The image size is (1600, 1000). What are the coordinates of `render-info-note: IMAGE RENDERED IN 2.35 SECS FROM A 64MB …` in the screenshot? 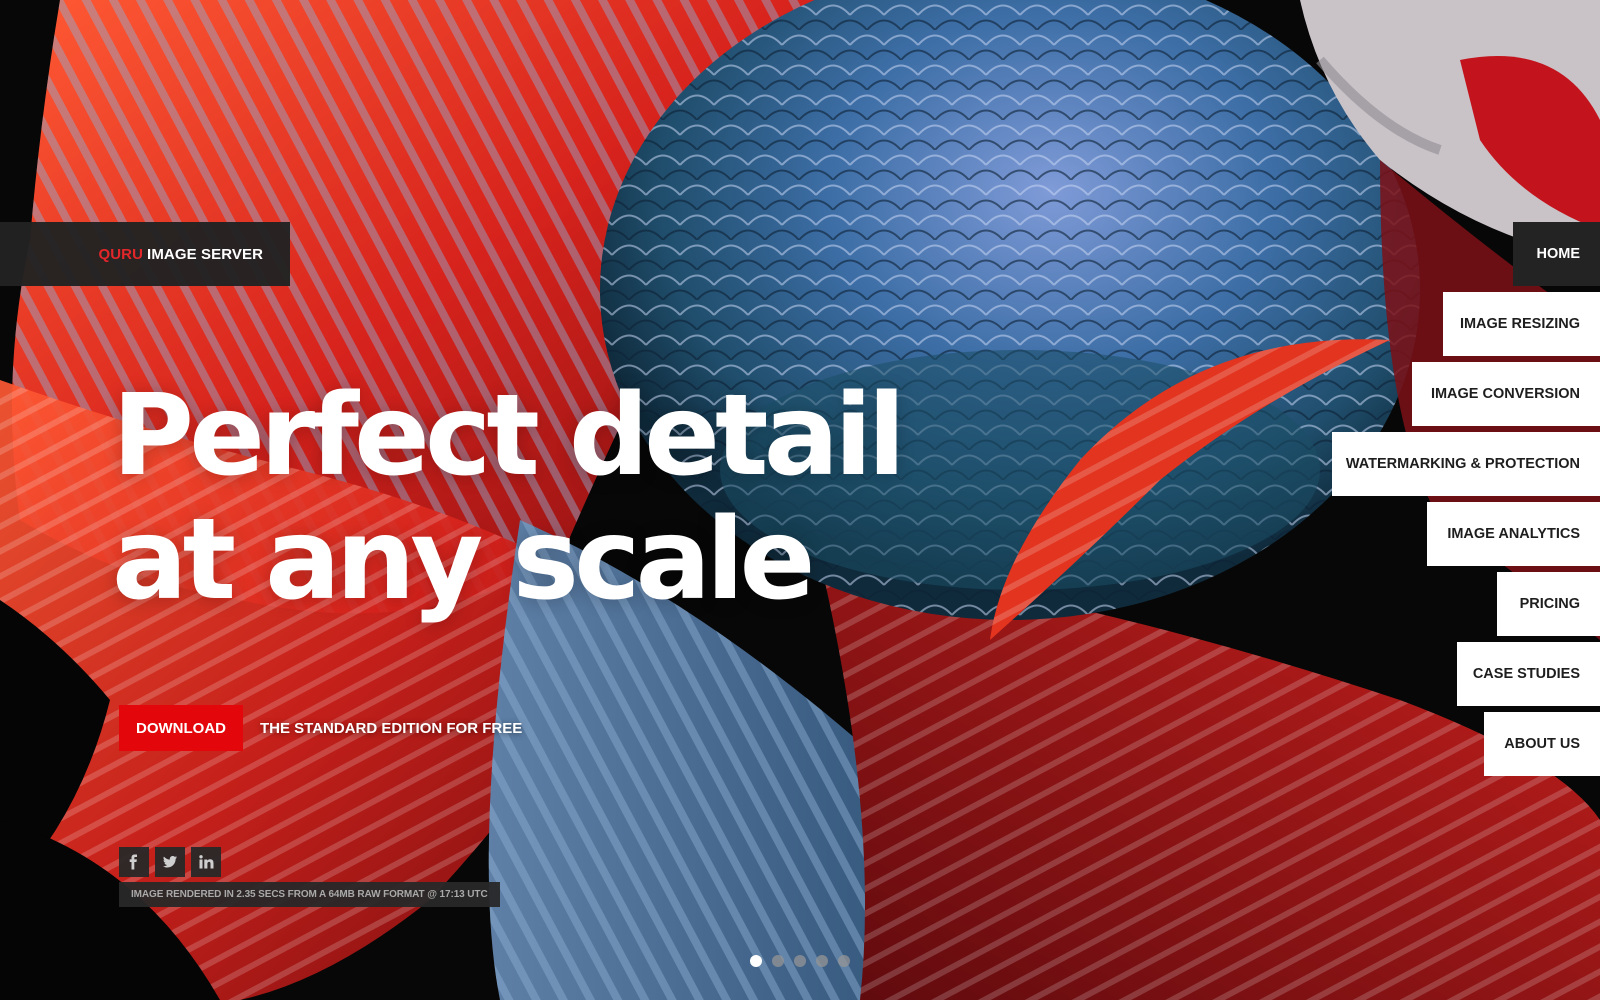 It's located at (309, 894).